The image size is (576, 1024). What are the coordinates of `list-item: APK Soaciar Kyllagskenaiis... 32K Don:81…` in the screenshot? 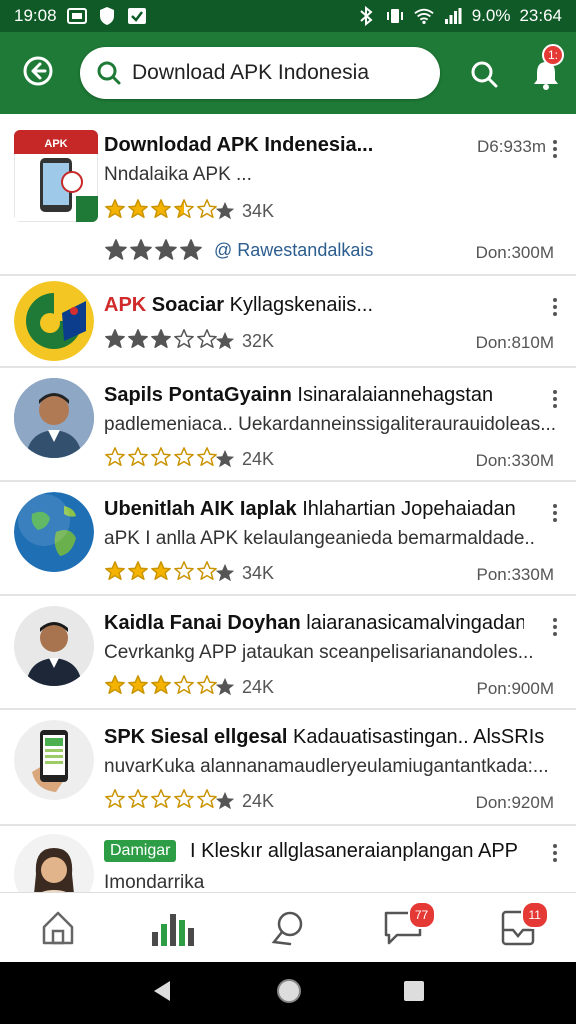 It's located at (288, 322).